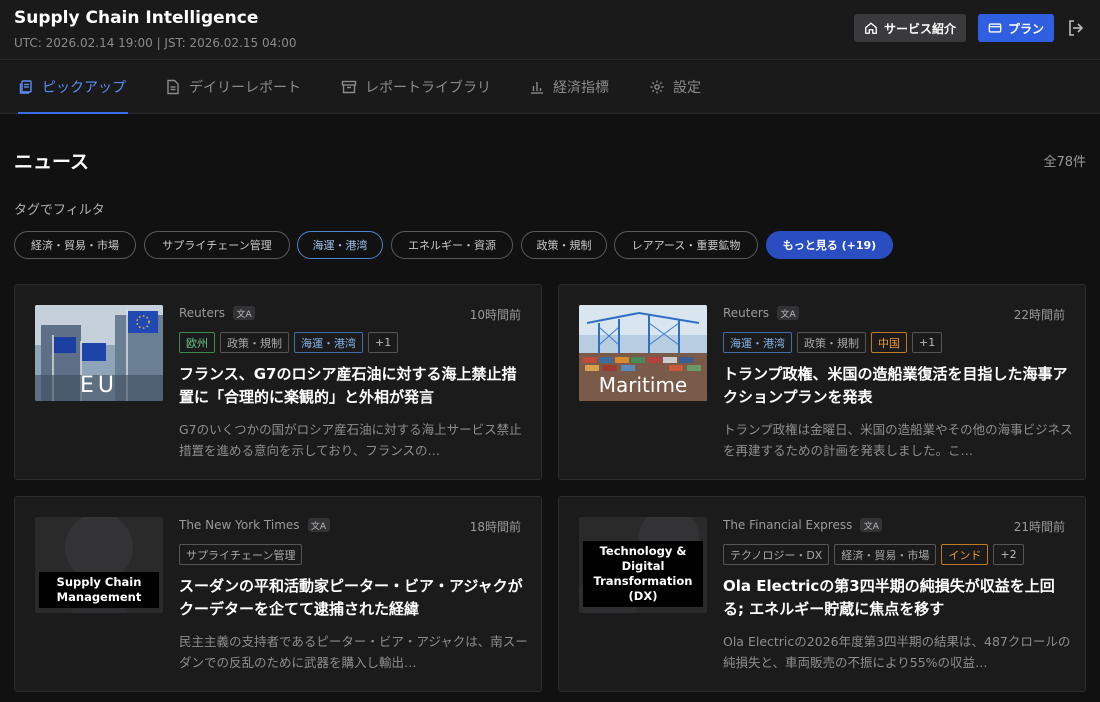  Describe the element at coordinates (98, 385) in the screenshot. I see `thumbnail-label: EU` at that location.